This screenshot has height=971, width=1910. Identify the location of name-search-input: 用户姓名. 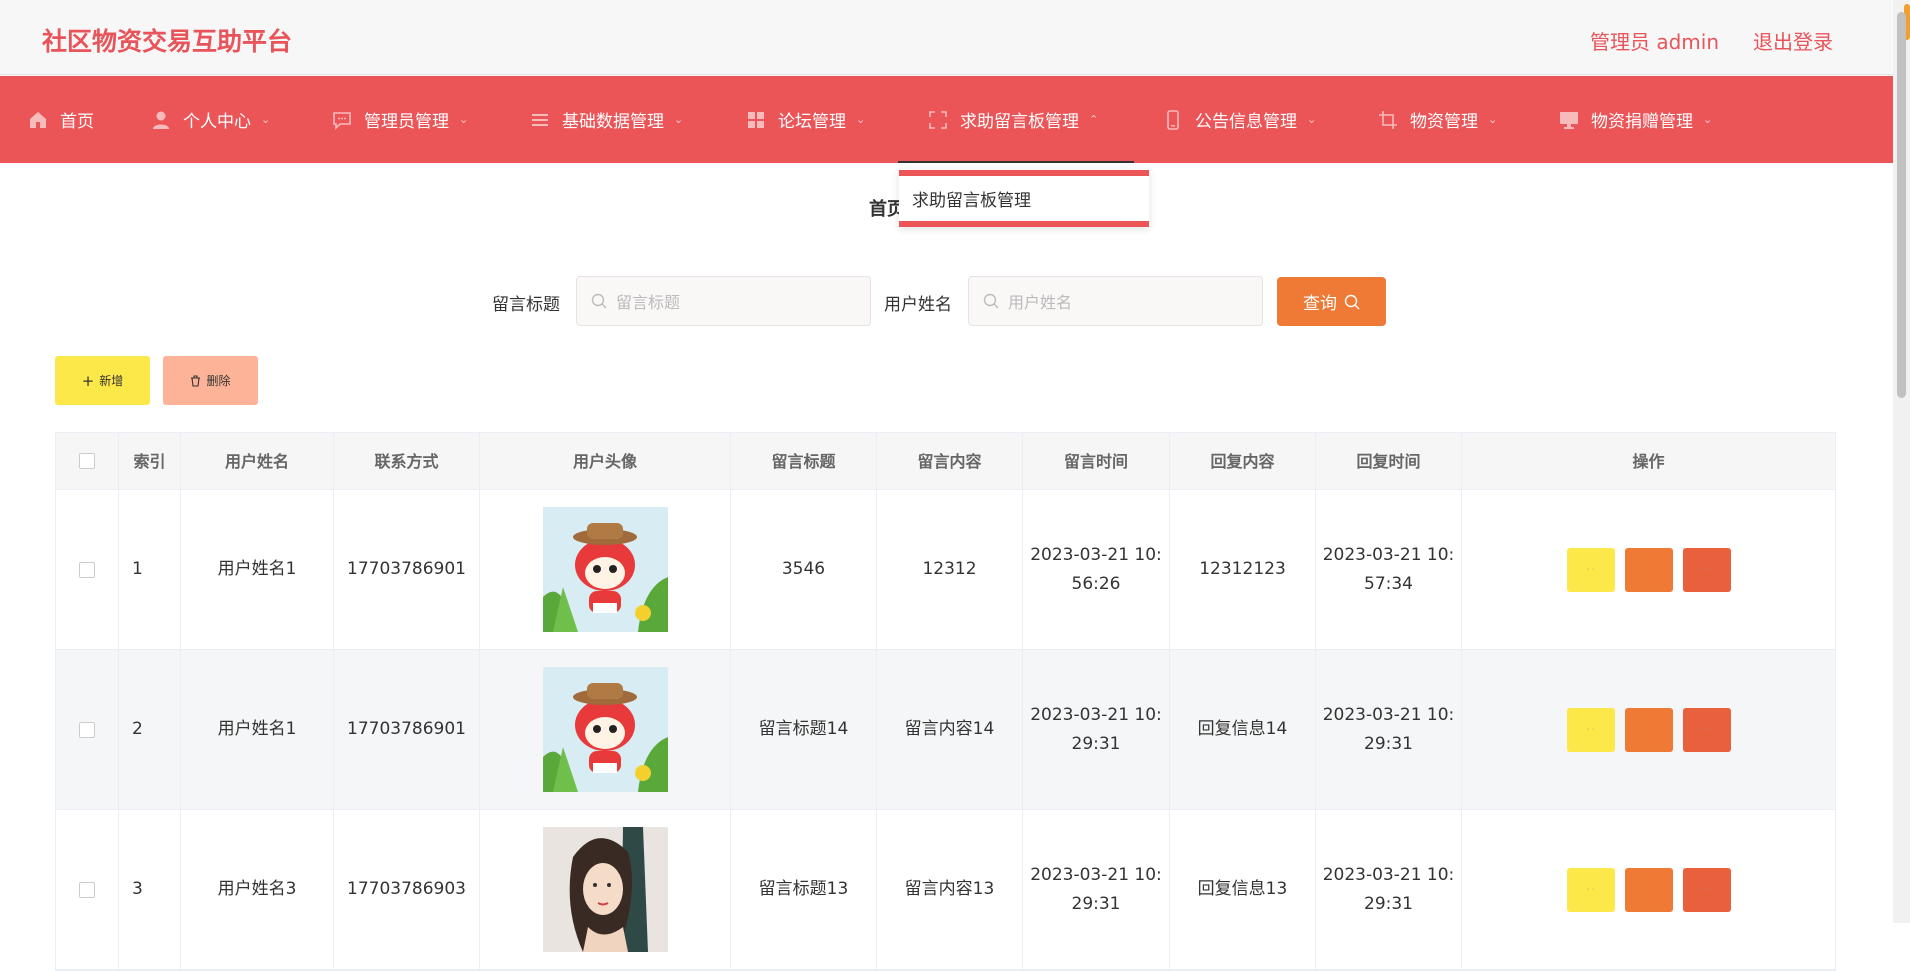
(1115, 301).